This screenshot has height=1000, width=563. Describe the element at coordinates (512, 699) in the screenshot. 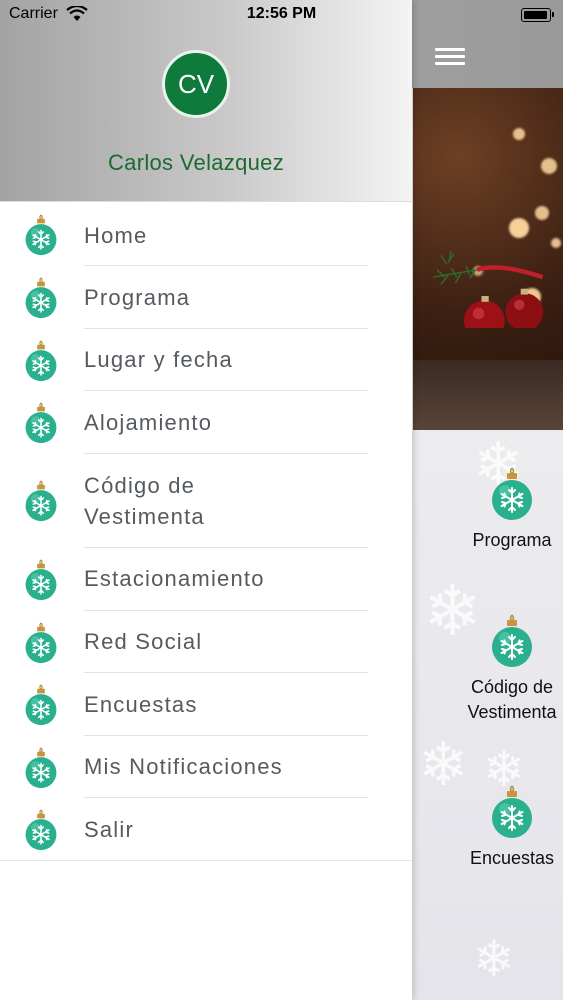

I see `grid-item-label: Código de Vestimenta` at that location.